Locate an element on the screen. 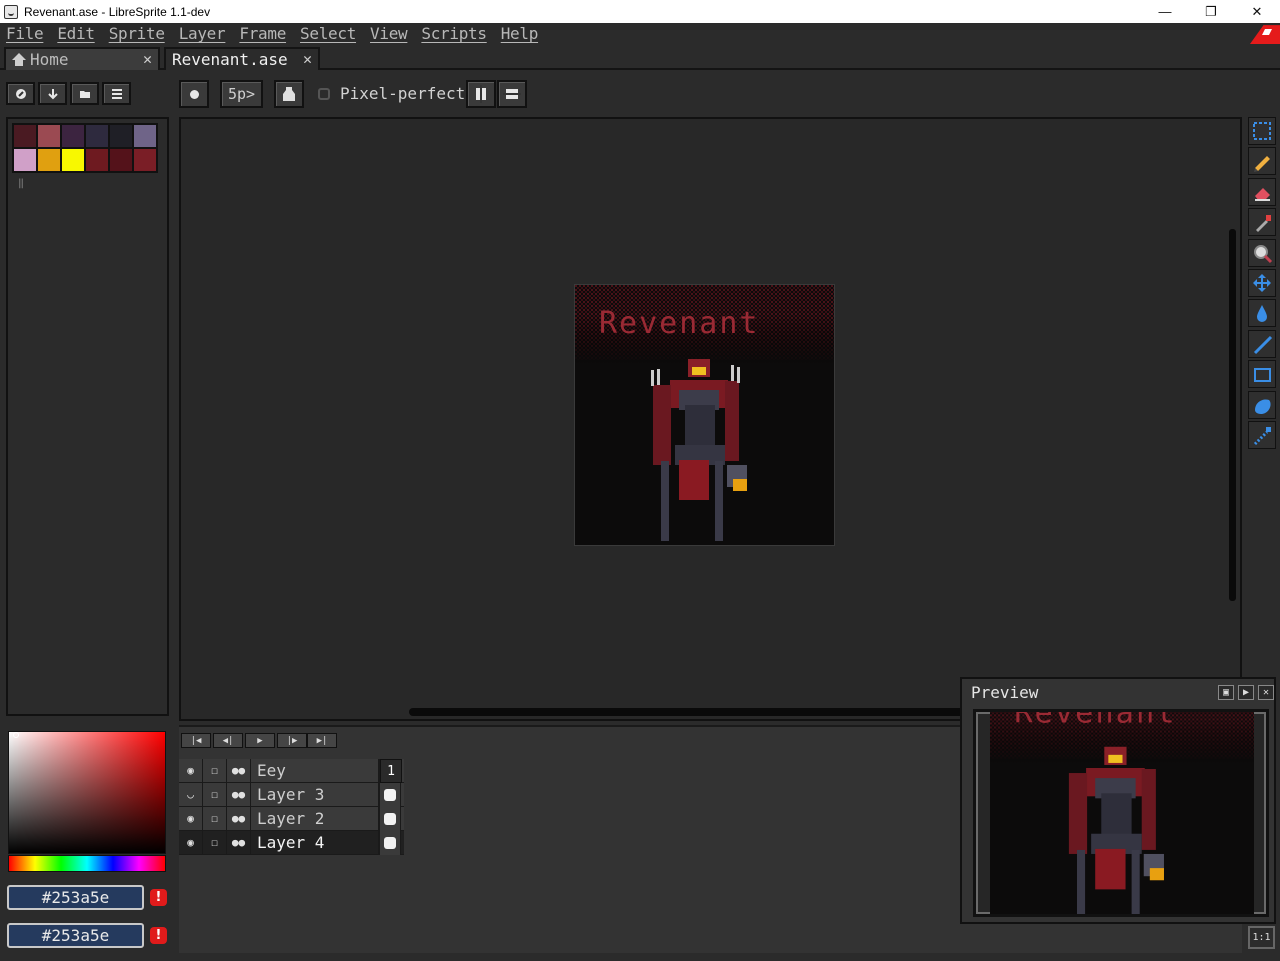  last-frame-button: ▶| is located at coordinates (322, 740).